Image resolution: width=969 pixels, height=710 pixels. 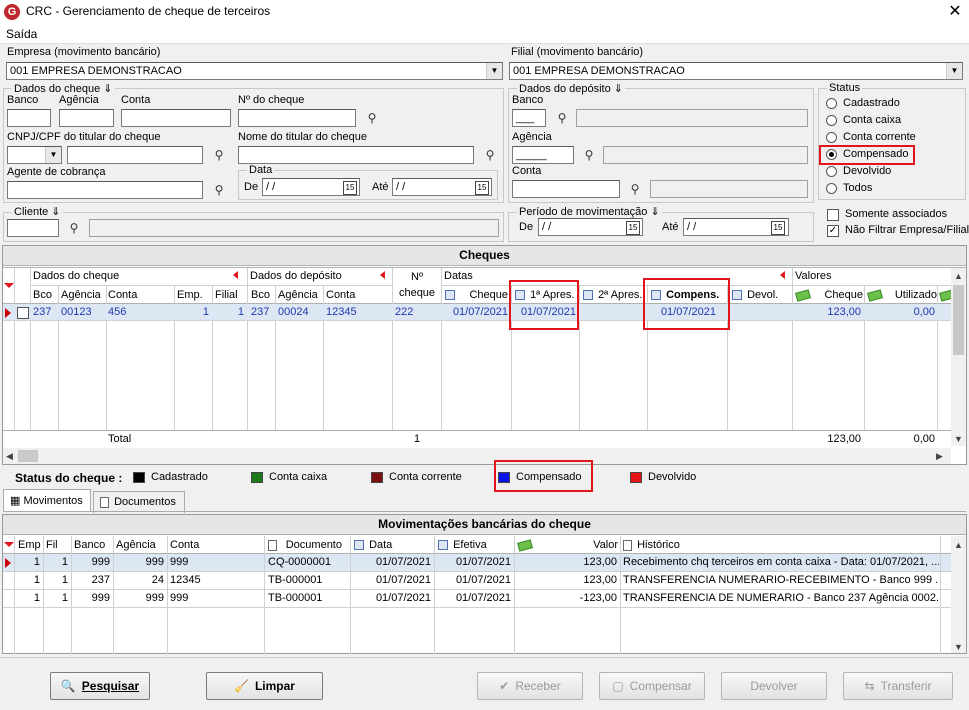 What do you see at coordinates (755, 295) in the screenshot?
I see `col-devol: Devol.` at bounding box center [755, 295].